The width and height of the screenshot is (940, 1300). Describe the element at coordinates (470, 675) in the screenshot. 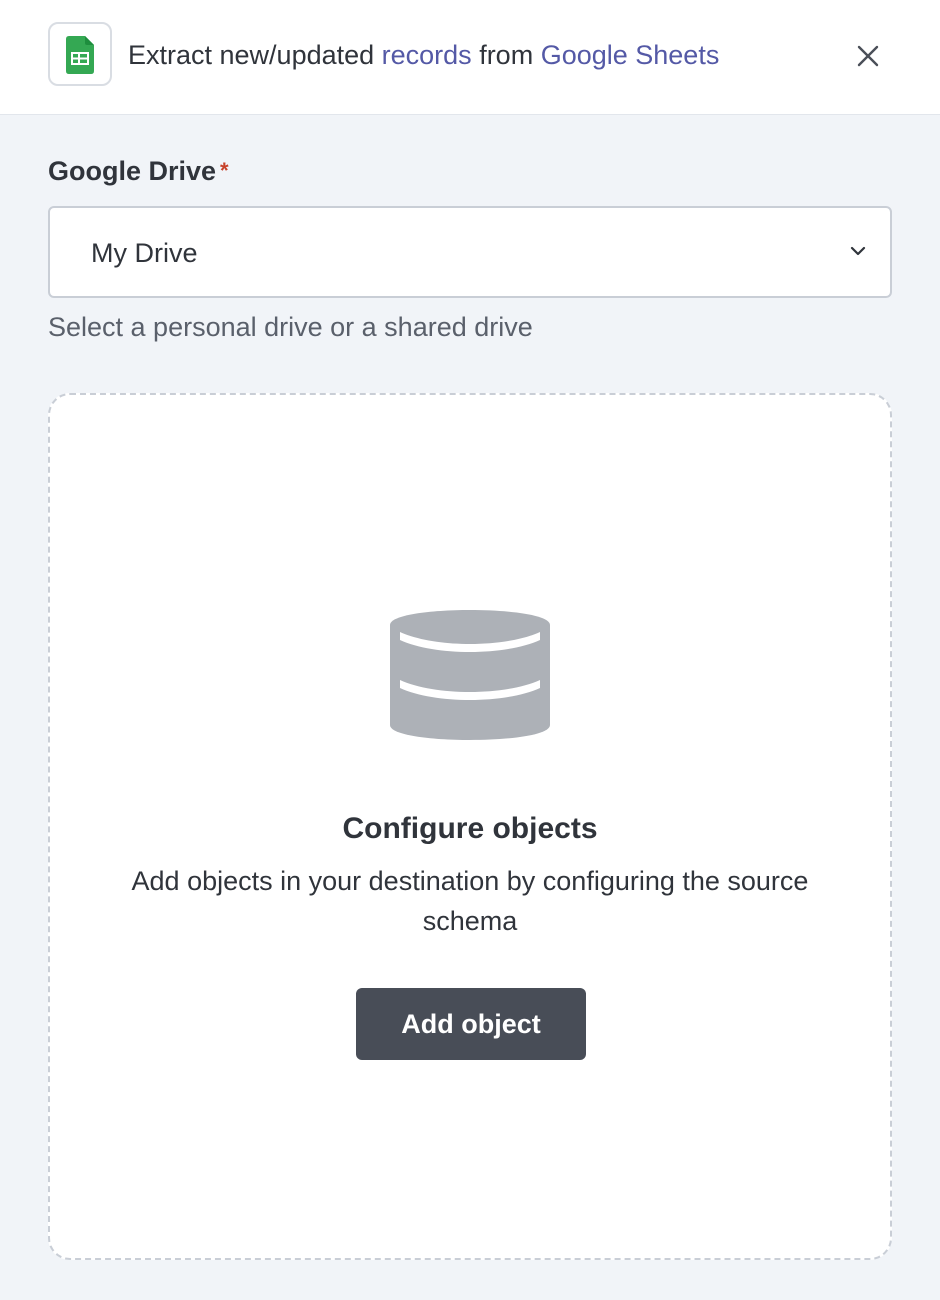

I see `database-icon` at that location.